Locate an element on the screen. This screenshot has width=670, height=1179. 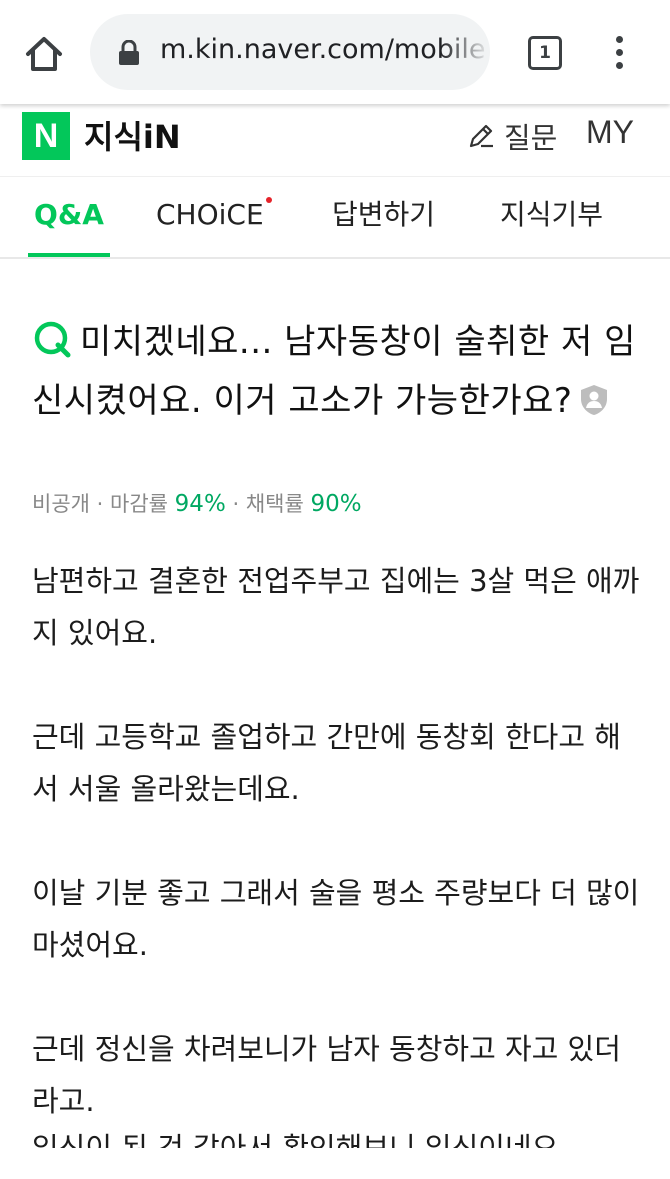
question-q-icon is located at coordinates (52, 347).